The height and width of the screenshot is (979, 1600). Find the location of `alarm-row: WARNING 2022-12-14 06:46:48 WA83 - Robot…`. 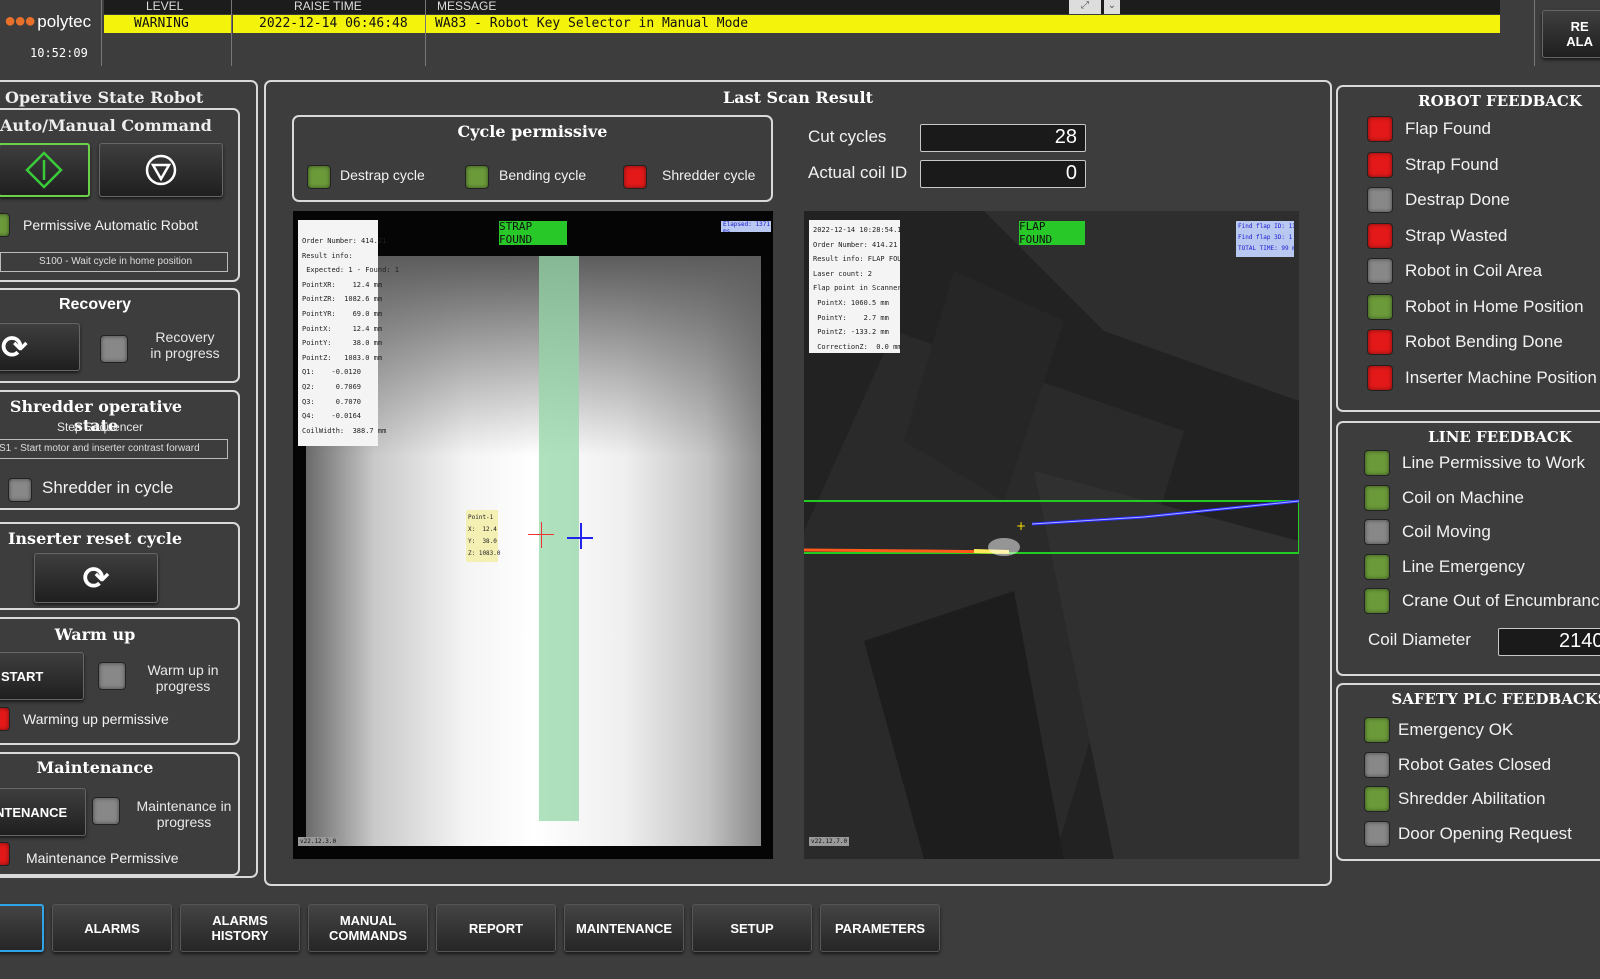

alarm-row: WARNING 2022-12-14 06:46:48 WA83 - Robot… is located at coordinates (802, 24).